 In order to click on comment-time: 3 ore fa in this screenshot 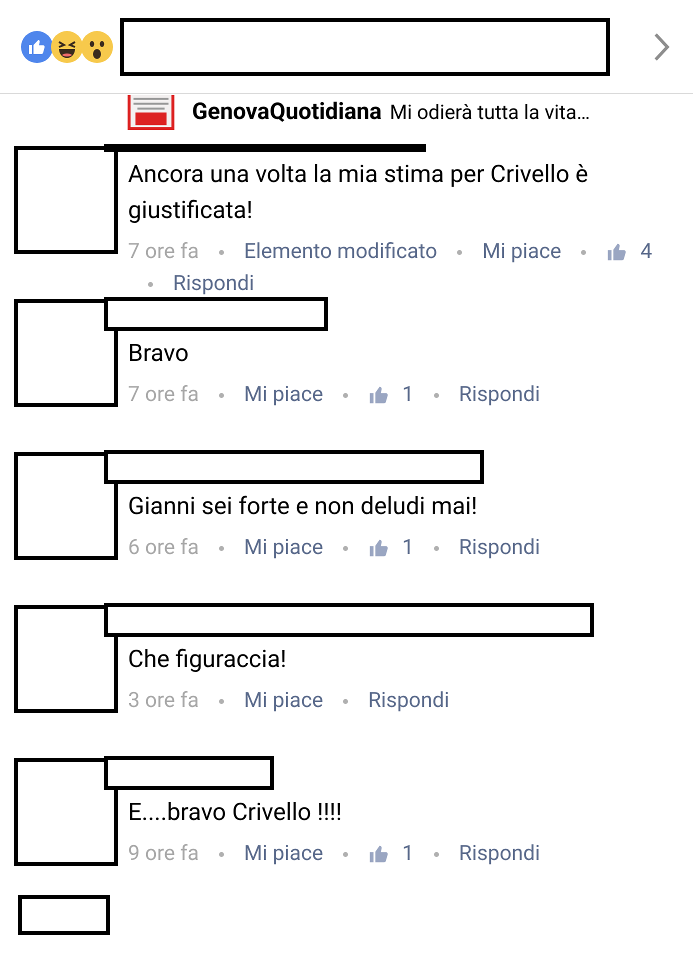, I will do `click(163, 701)`.